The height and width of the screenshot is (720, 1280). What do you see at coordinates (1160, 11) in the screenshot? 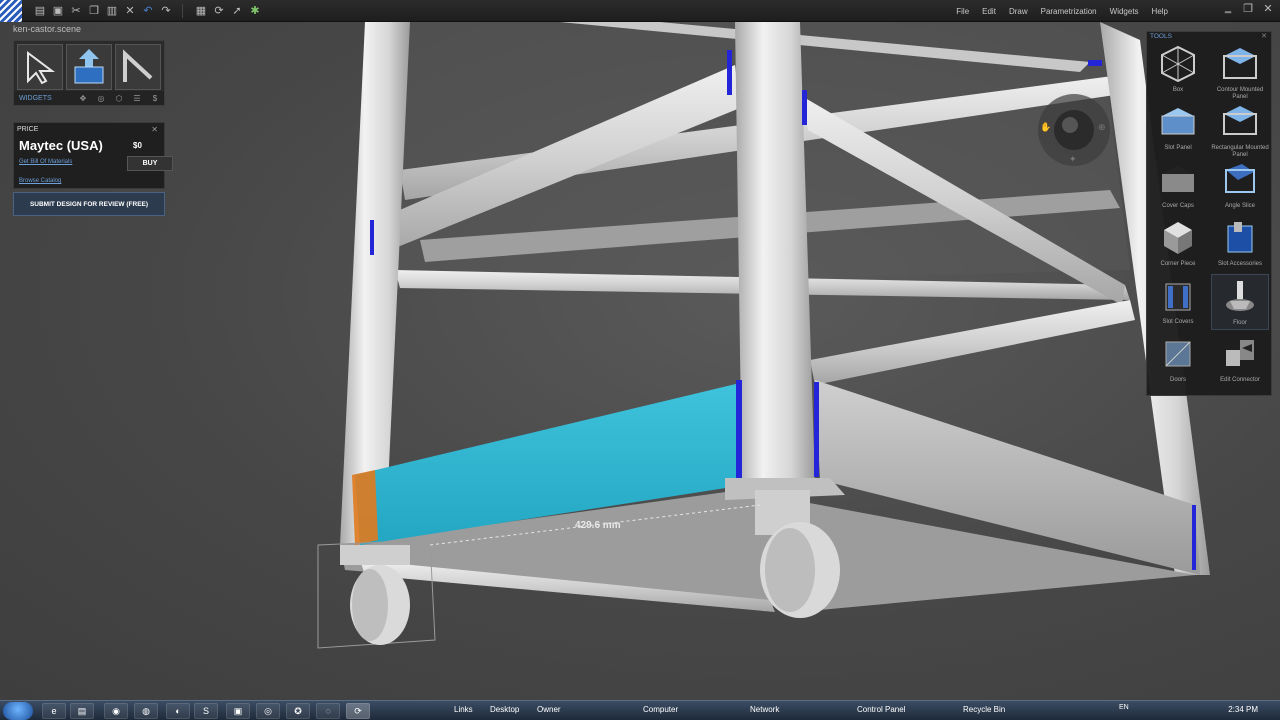
I see `menu-help: Help` at bounding box center [1160, 11].